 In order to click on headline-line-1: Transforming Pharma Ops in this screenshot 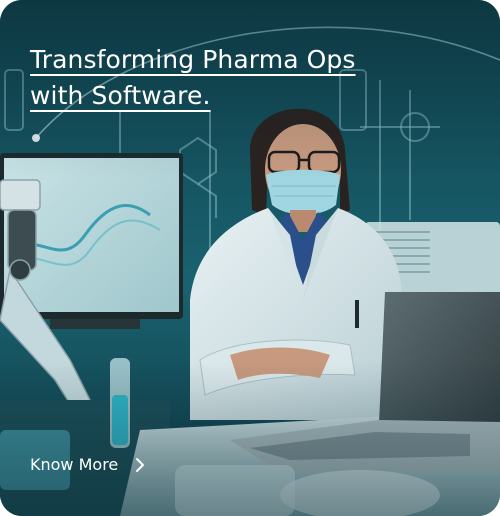, I will do `click(193, 59)`.